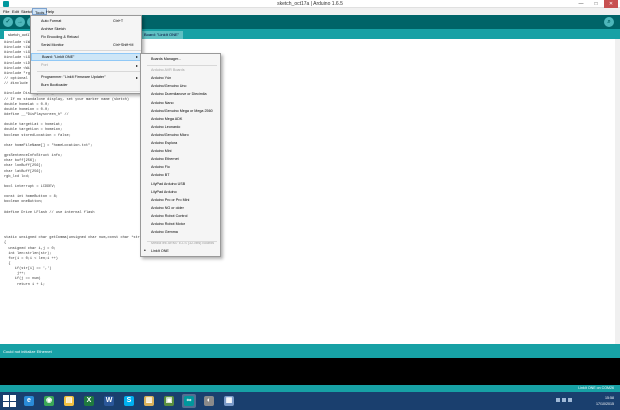 This screenshot has width=620, height=410. I want to click on shortcut-label: Ctrl+T, so click(118, 21).